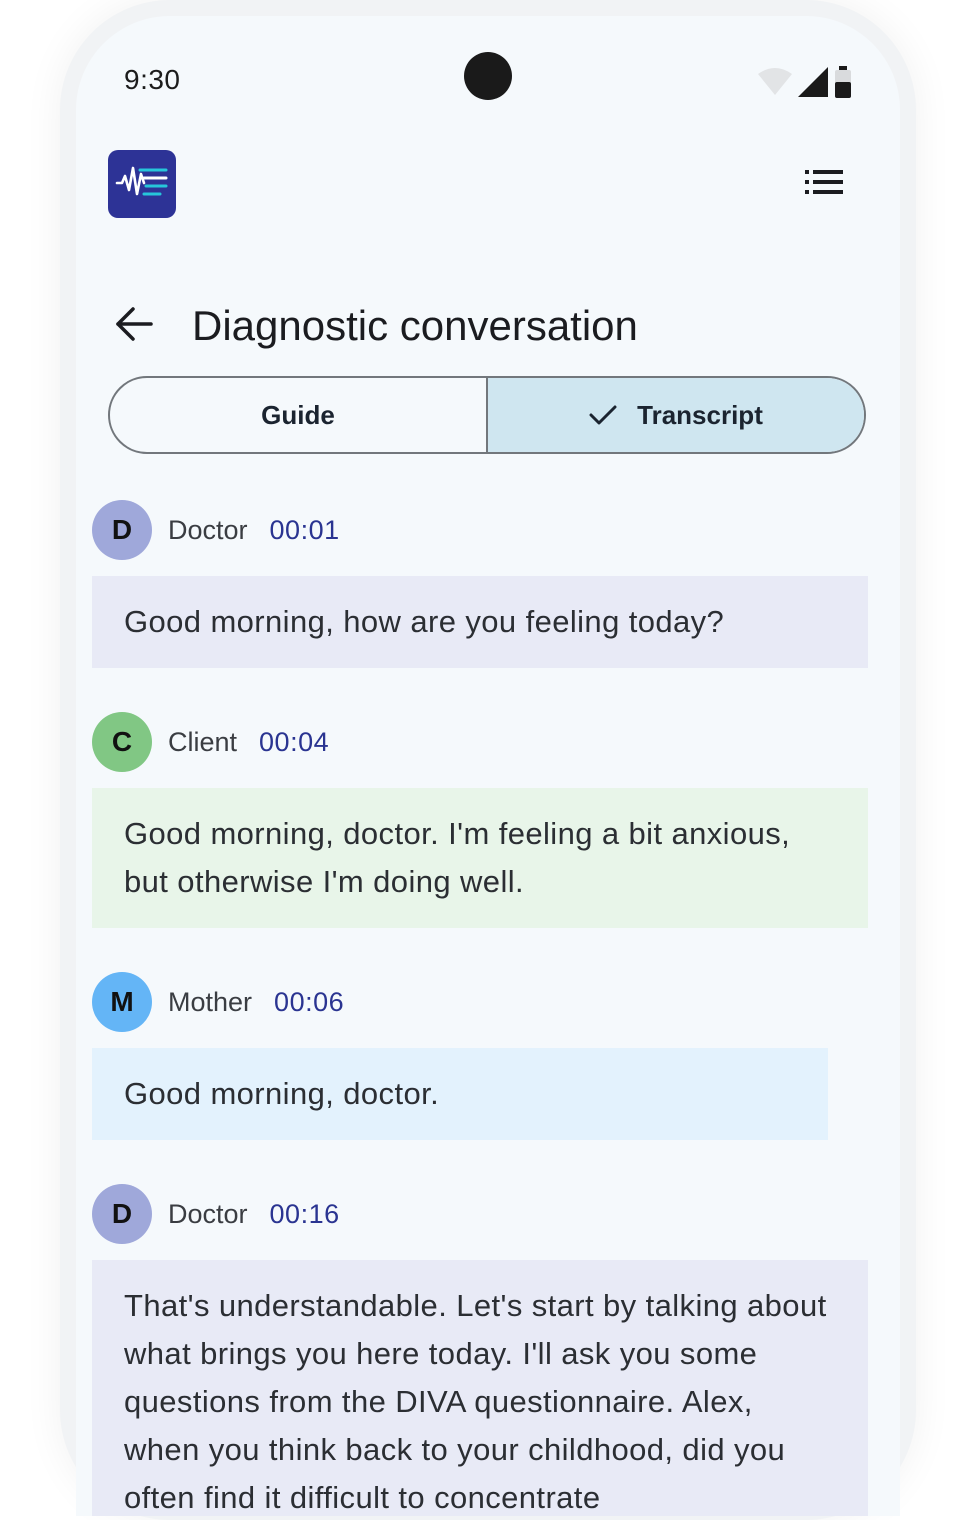 Image resolution: width=976 pixels, height=1520 pixels. I want to click on app-logo, so click(142, 184).